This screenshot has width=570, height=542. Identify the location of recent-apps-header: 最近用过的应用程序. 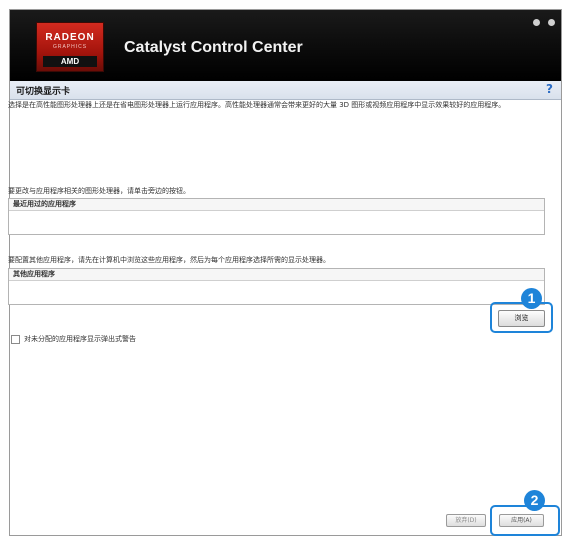
(276, 205).